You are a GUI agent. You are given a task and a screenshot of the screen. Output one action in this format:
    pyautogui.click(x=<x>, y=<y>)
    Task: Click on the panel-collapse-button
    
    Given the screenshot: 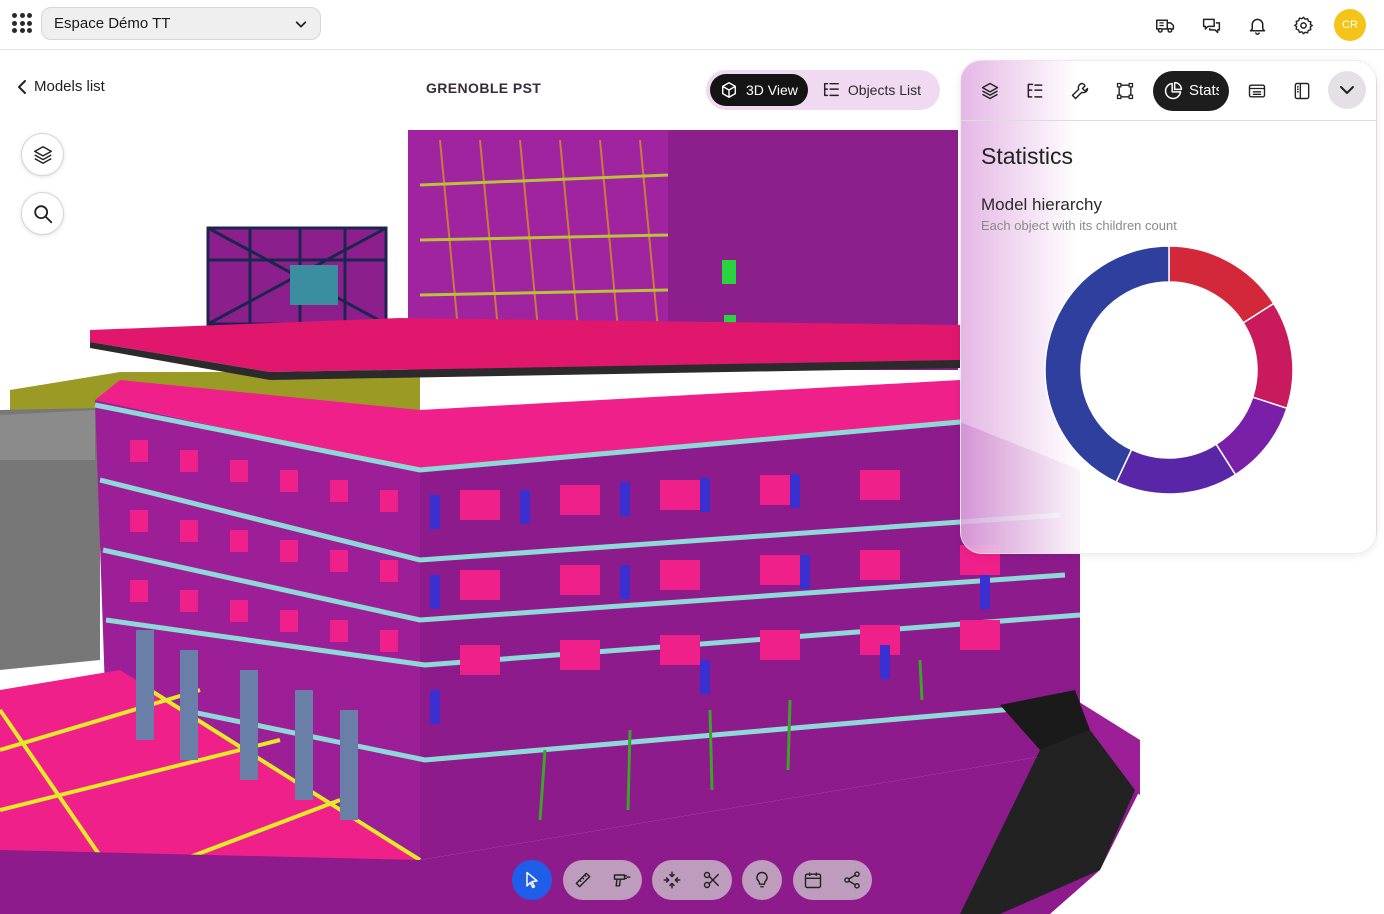 What is the action you would take?
    pyautogui.click(x=1347, y=90)
    